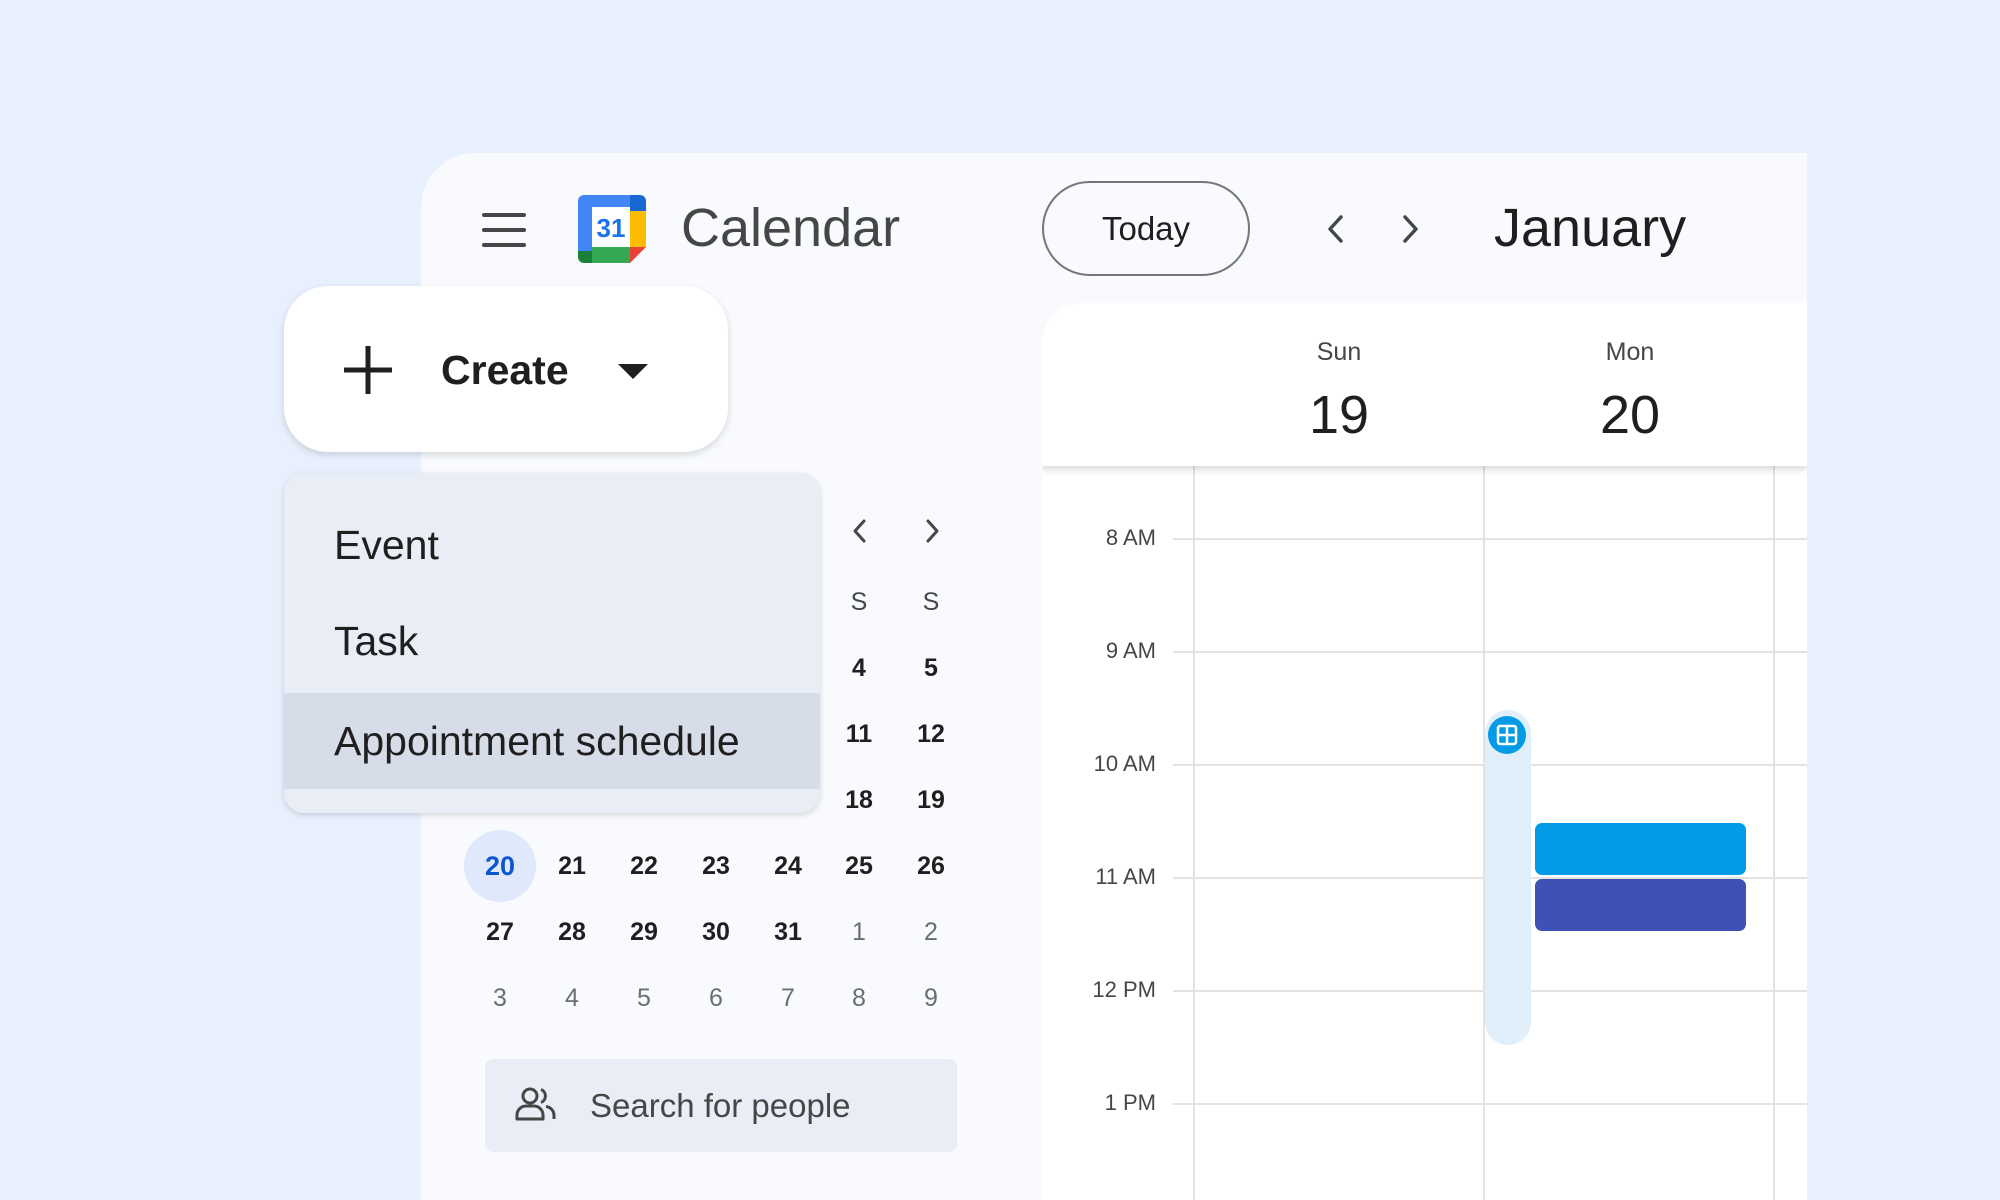 The width and height of the screenshot is (2000, 1200). I want to click on mini-day: 24, so click(788, 866).